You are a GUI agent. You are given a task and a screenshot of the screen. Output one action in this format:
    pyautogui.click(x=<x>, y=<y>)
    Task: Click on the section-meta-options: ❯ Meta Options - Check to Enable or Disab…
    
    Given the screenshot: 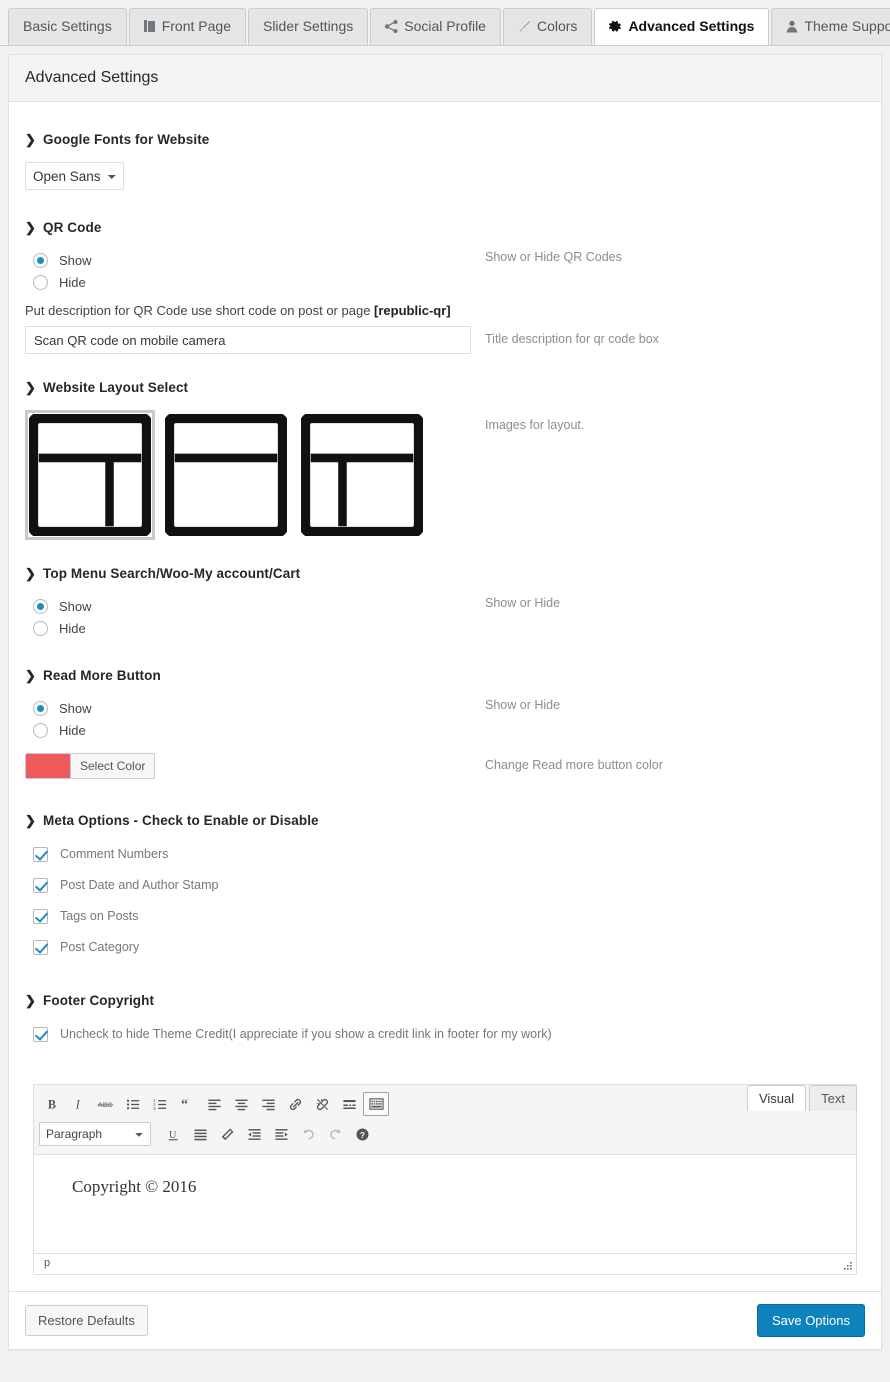 What is the action you would take?
    pyautogui.click(x=445, y=892)
    